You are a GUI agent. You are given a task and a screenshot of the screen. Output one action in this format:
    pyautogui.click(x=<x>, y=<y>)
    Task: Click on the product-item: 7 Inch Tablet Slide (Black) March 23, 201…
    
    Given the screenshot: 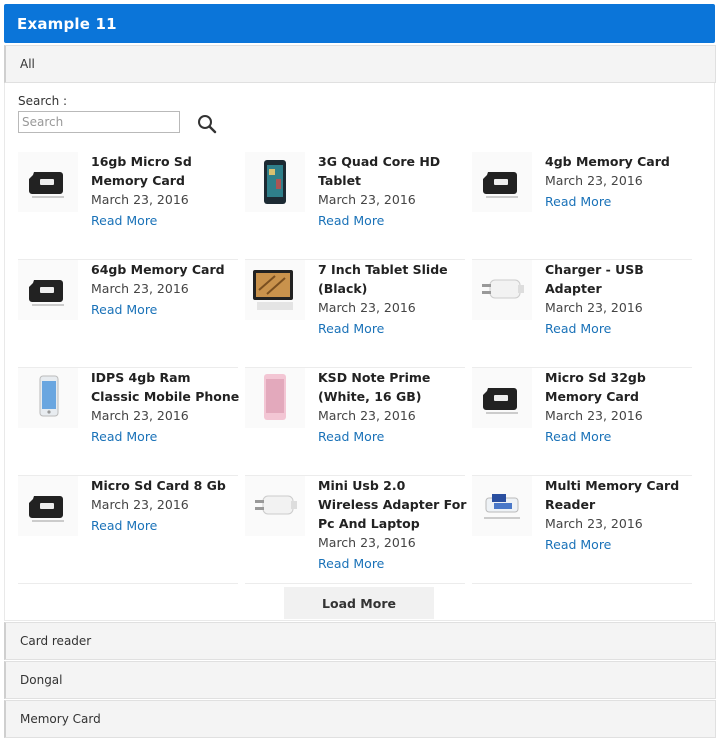 What is the action you would take?
    pyautogui.click(x=355, y=314)
    